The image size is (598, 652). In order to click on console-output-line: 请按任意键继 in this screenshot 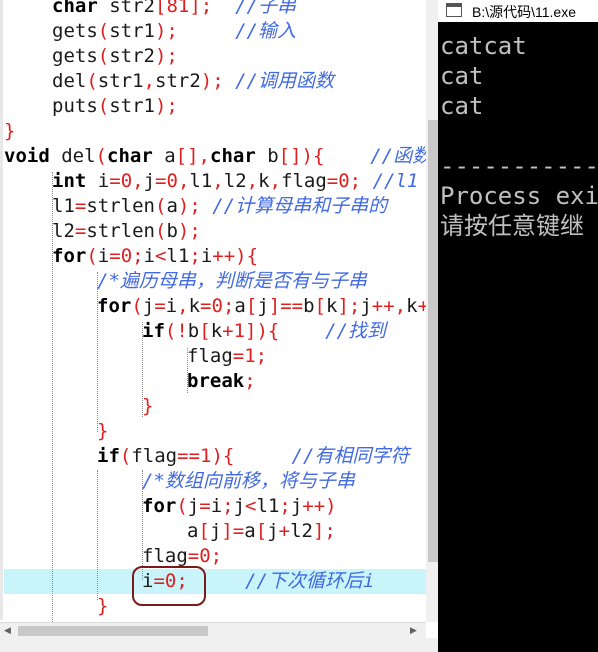, I will do `click(512, 226)`.